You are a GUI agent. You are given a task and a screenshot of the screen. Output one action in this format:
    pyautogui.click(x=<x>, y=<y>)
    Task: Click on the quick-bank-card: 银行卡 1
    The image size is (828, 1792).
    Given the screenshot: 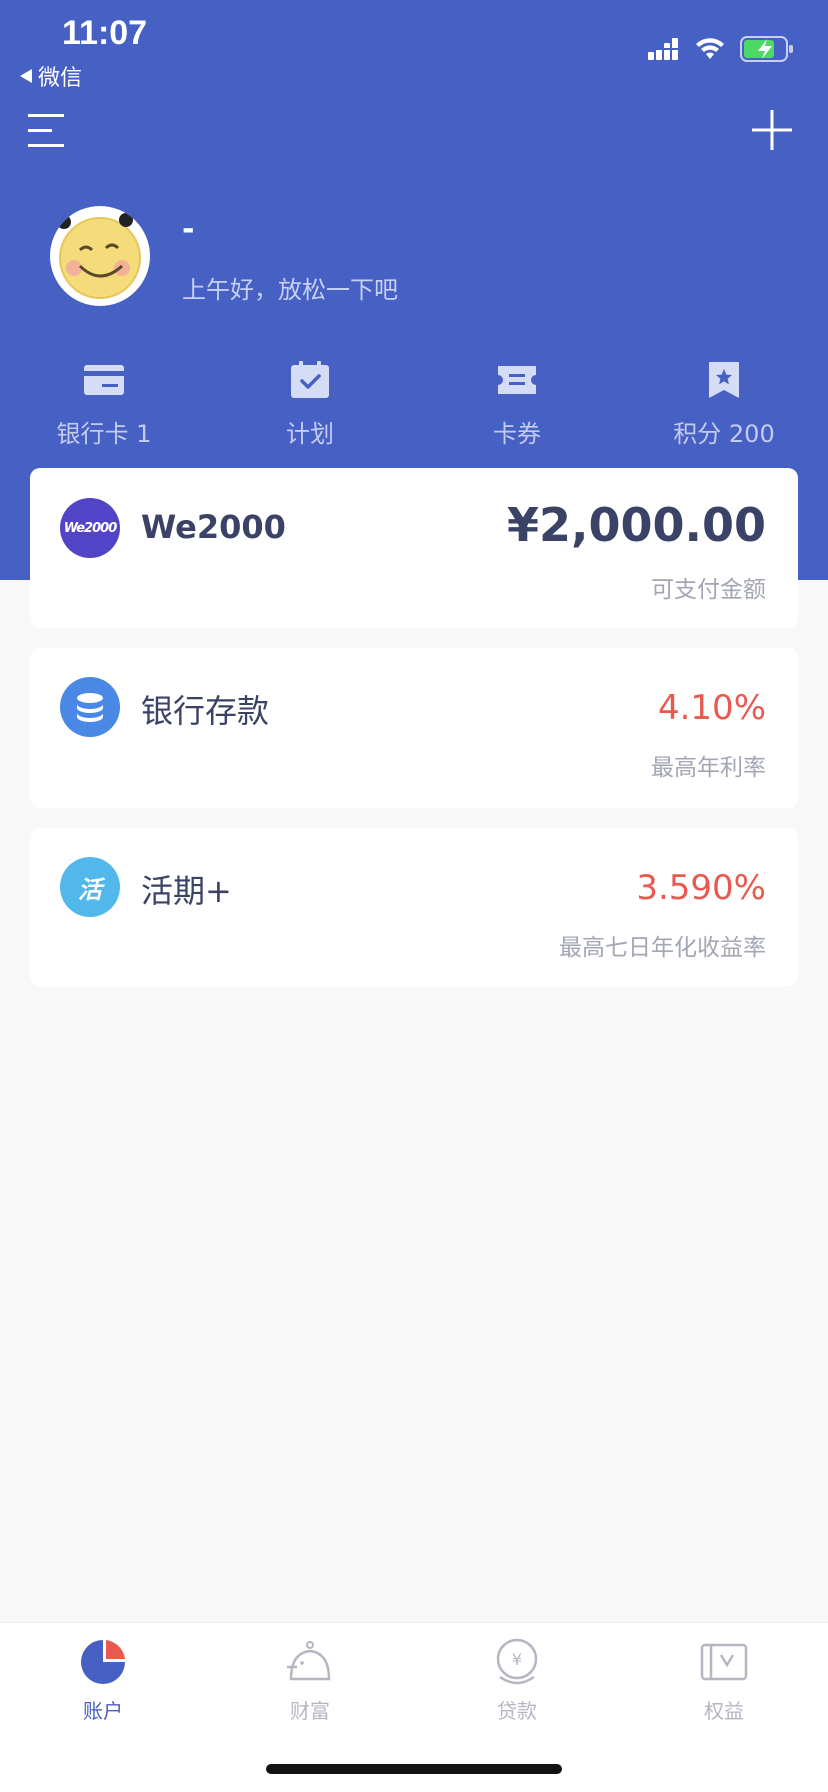 What is the action you would take?
    pyautogui.click(x=104, y=404)
    